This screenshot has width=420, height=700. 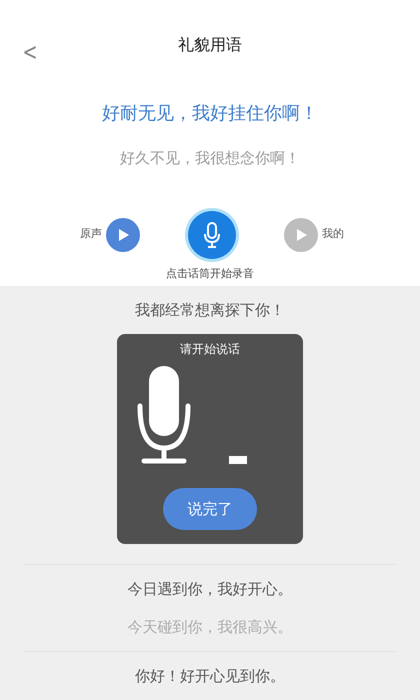 What do you see at coordinates (210, 349) in the screenshot?
I see `dialog-title: 请开始说话` at bounding box center [210, 349].